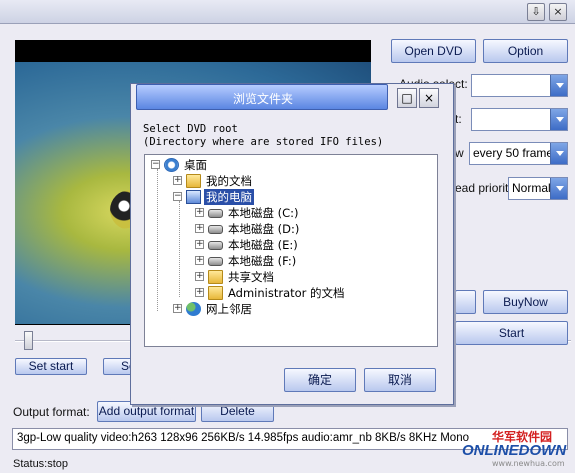  I want to click on dialog-title-bar: 浏览文件夹, so click(262, 97).